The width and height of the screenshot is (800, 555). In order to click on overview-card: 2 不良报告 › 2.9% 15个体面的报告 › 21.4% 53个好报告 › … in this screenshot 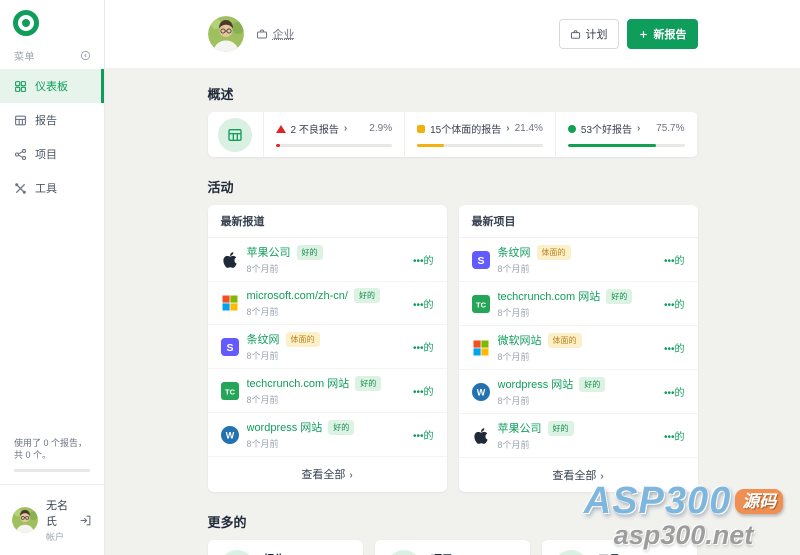, I will do `click(452, 134)`.